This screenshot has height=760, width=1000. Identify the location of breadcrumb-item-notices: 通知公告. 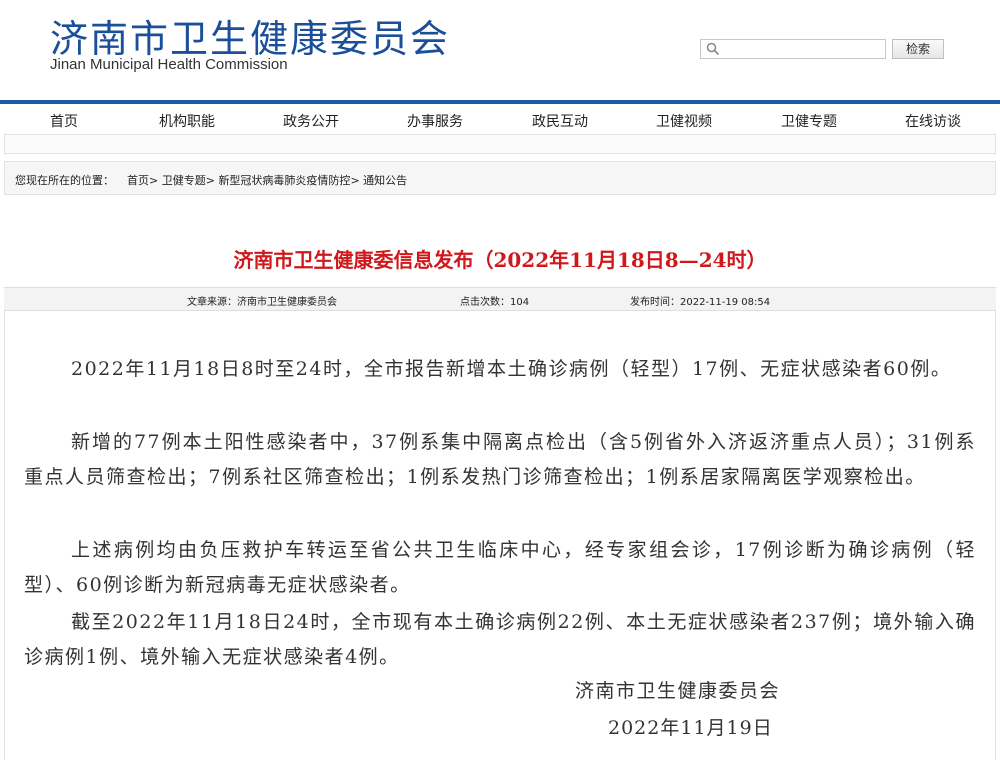
(385, 180).